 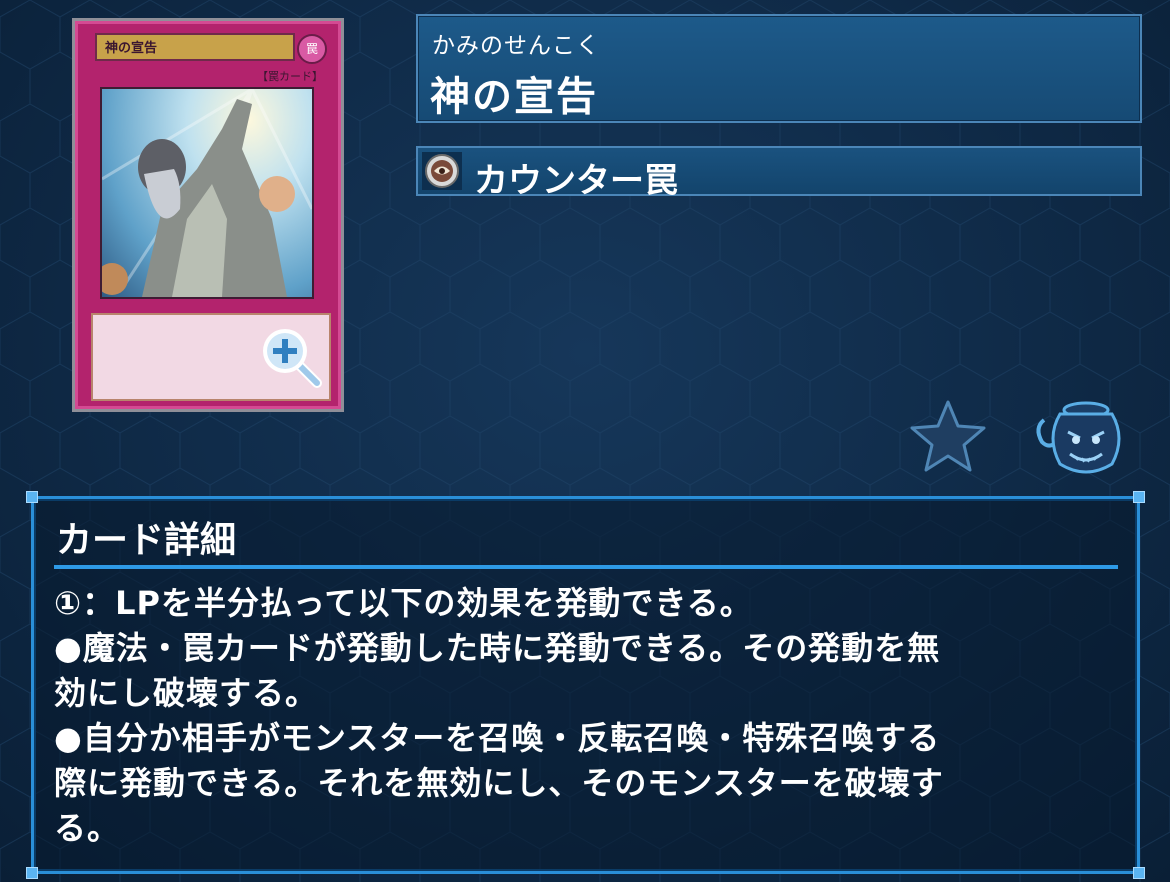 What do you see at coordinates (146, 540) in the screenshot?
I see `detail-heading: カード詳細` at bounding box center [146, 540].